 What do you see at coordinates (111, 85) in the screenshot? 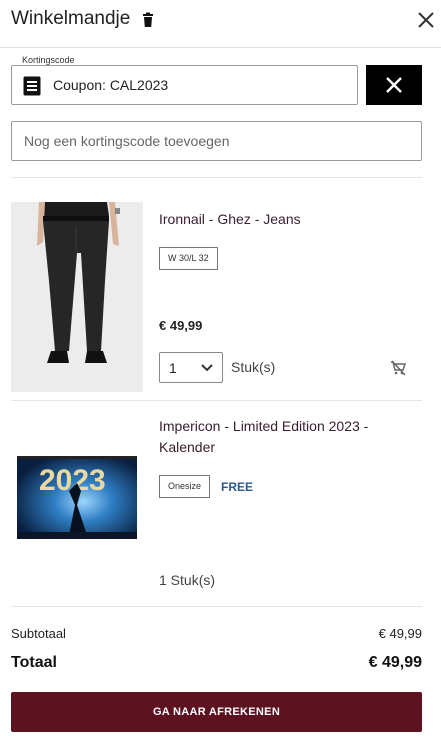
I see `applied-coupon-text: Coupon: CAL2023` at bounding box center [111, 85].